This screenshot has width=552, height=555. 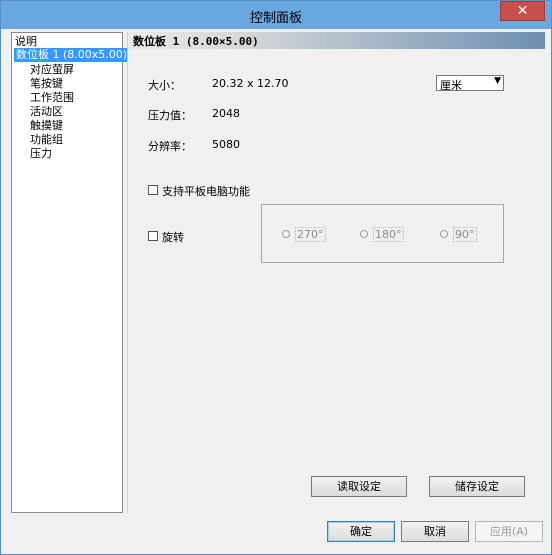 What do you see at coordinates (364, 234) in the screenshot?
I see `rotate-180-radio` at bounding box center [364, 234].